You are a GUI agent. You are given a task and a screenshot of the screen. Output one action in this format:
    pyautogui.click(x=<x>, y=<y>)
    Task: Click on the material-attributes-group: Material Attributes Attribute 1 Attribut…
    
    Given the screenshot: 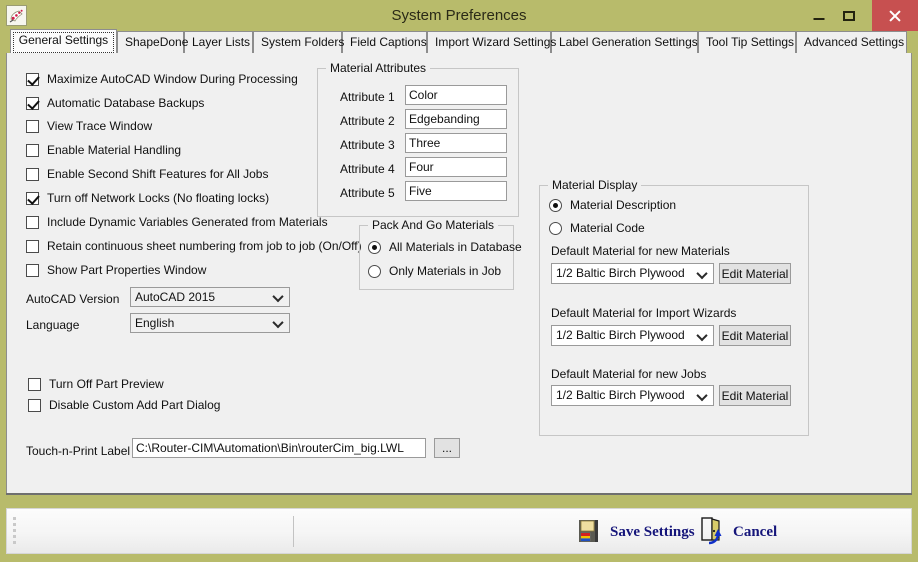 What is the action you would take?
    pyautogui.click(x=418, y=139)
    